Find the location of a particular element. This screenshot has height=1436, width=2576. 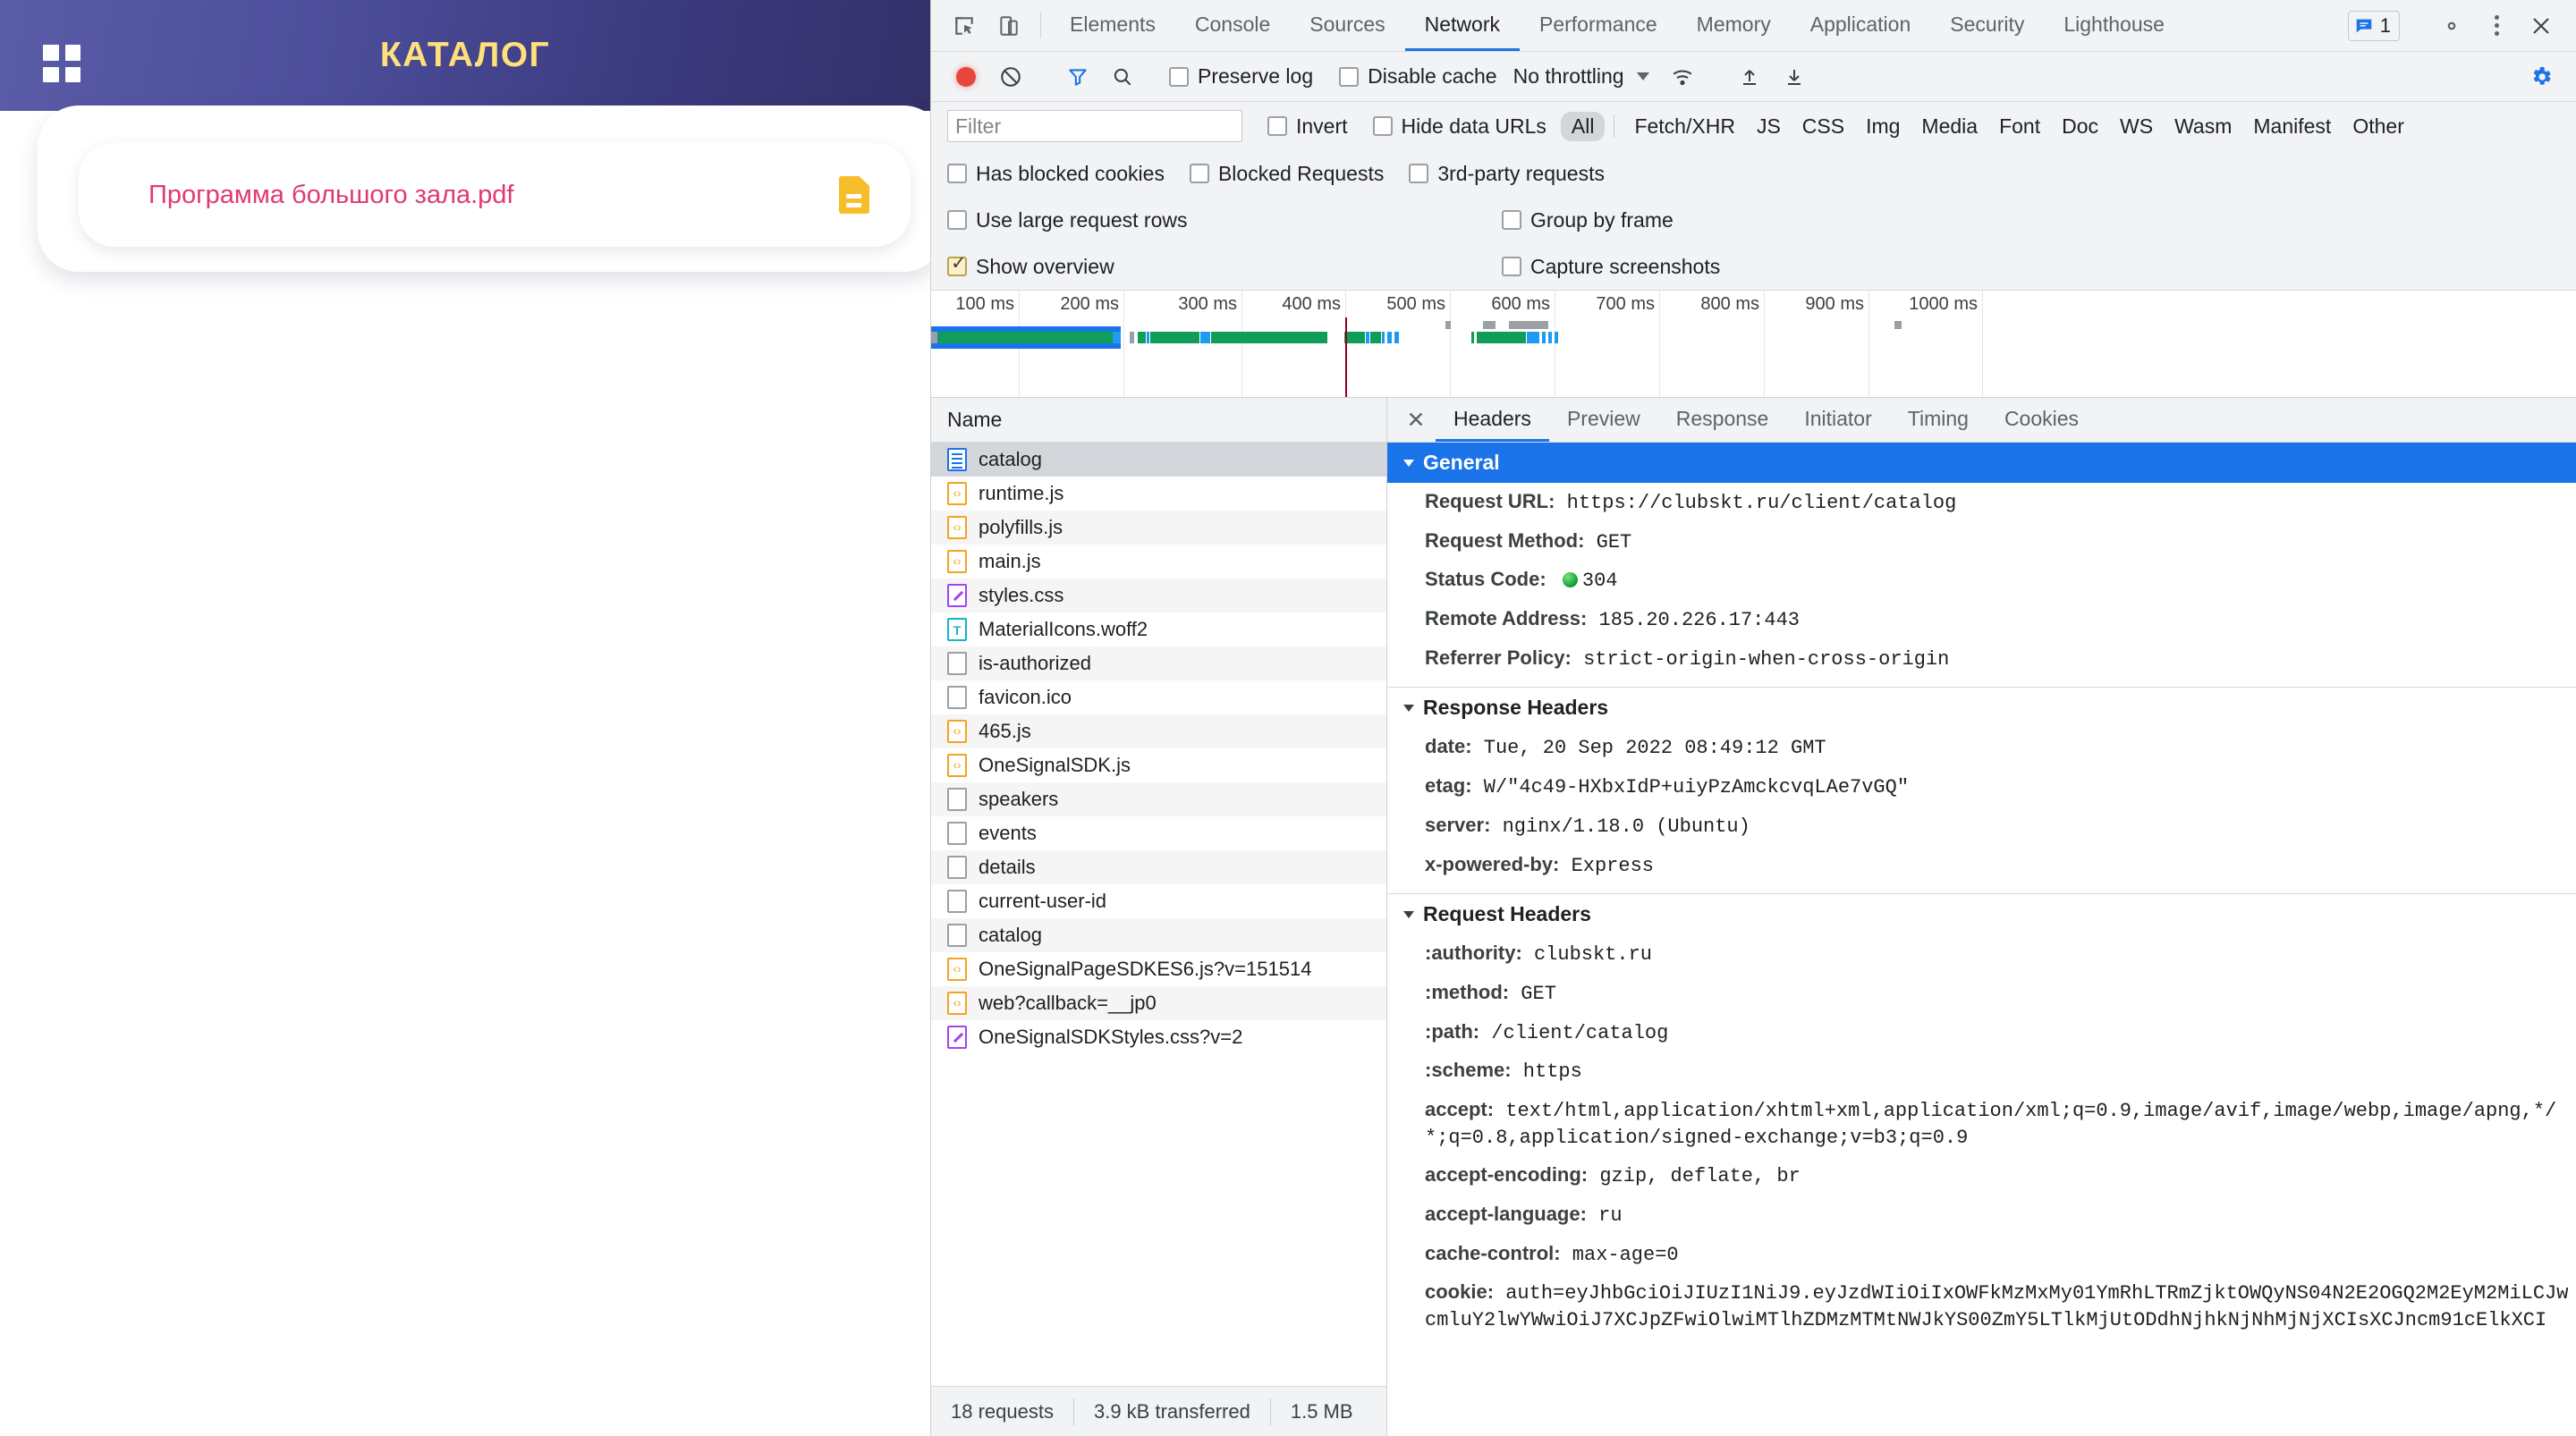

tab-timing: Timing is located at coordinates (1938, 420).